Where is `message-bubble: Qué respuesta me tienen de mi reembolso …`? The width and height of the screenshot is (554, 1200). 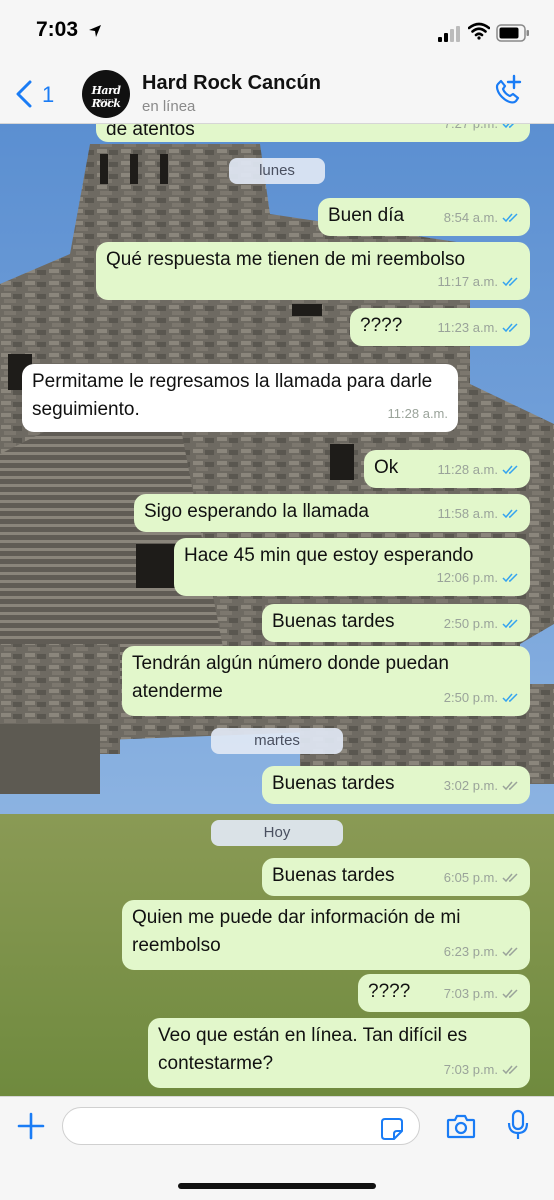
message-bubble: Qué respuesta me tienen de mi reembolso … is located at coordinates (313, 271).